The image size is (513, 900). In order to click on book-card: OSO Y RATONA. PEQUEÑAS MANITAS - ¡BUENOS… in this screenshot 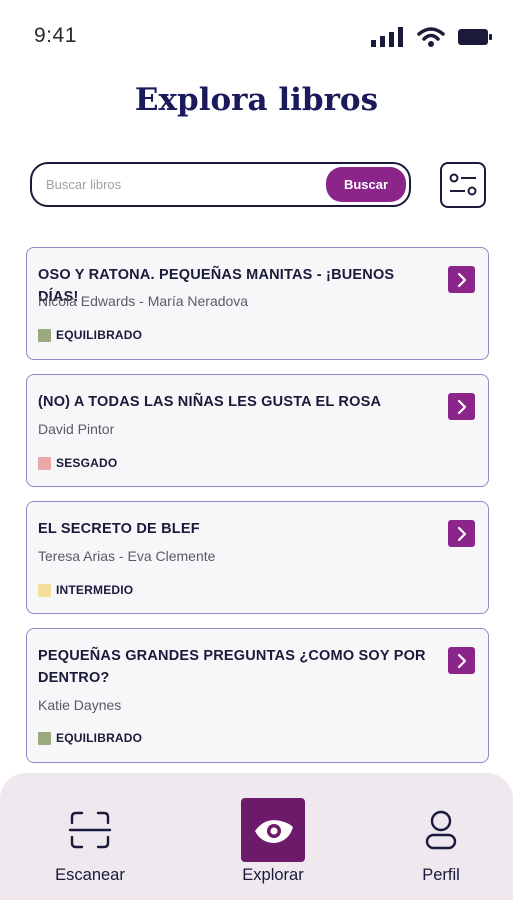, I will do `click(257, 303)`.